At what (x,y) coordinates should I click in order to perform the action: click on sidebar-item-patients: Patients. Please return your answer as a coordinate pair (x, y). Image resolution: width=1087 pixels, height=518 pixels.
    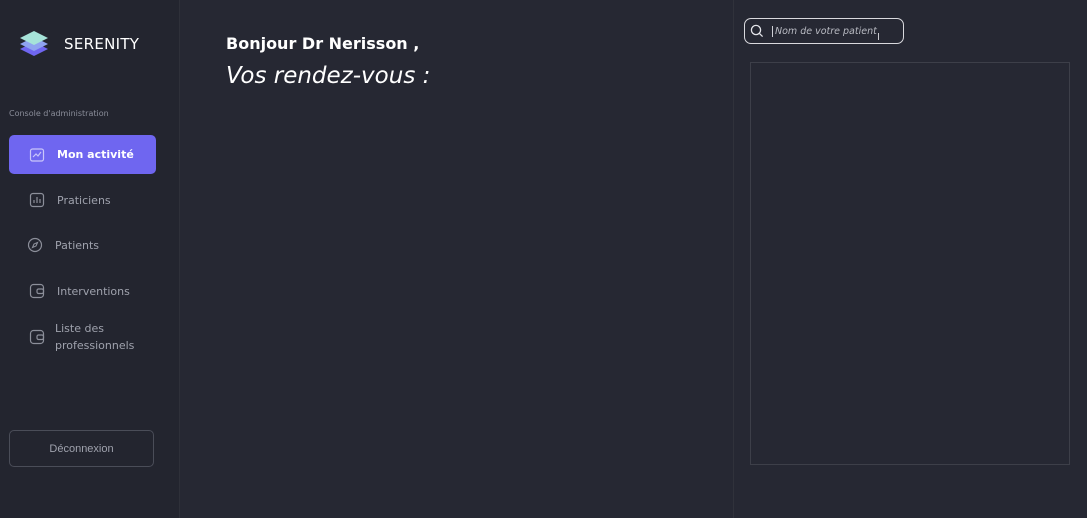
    Looking at the image, I should click on (82, 245).